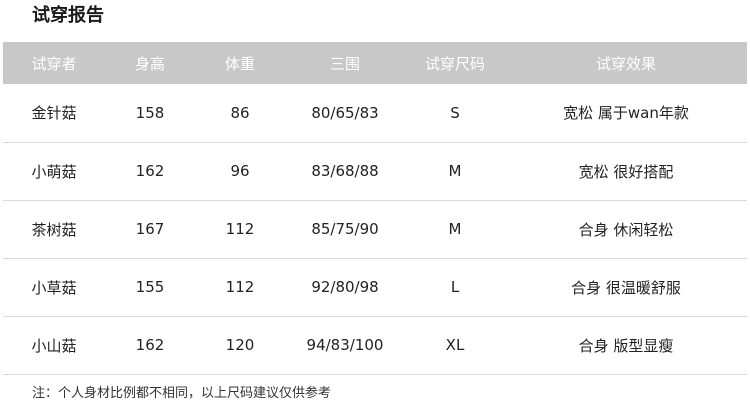  I want to click on page-title: 试穿报告, so click(68, 15).